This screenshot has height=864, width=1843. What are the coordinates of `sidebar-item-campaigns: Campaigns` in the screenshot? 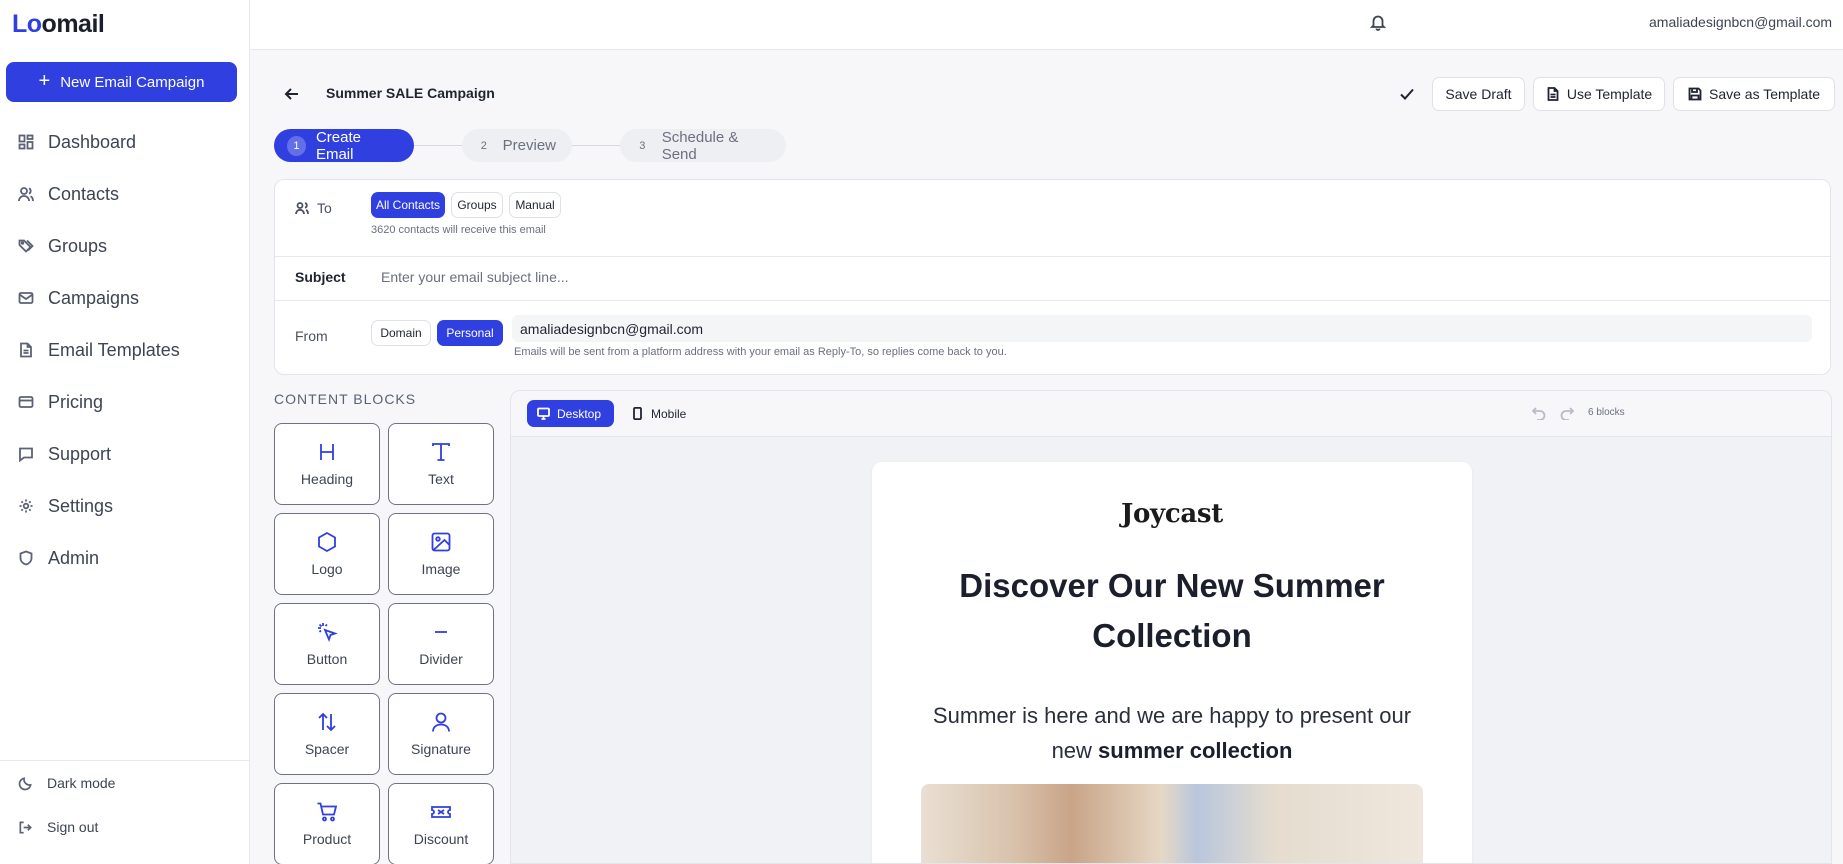 It's located at (125, 298).